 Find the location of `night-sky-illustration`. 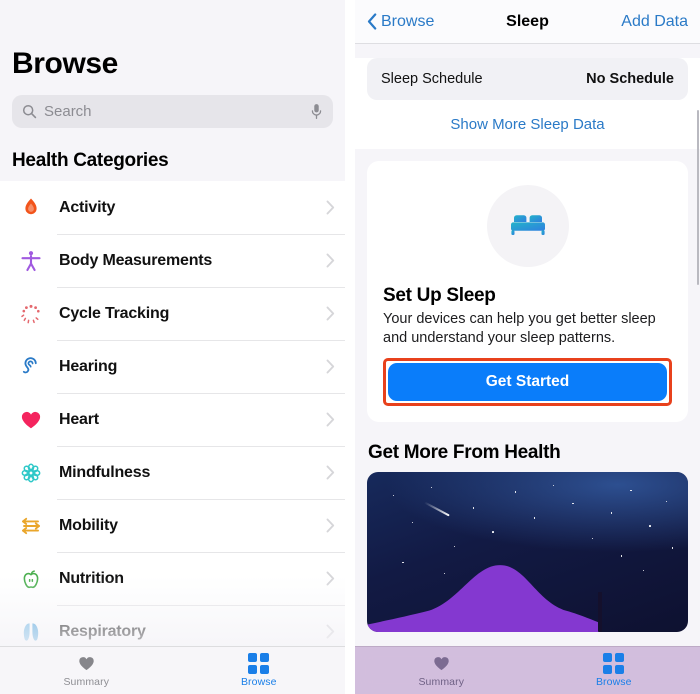

night-sky-illustration is located at coordinates (527, 552).